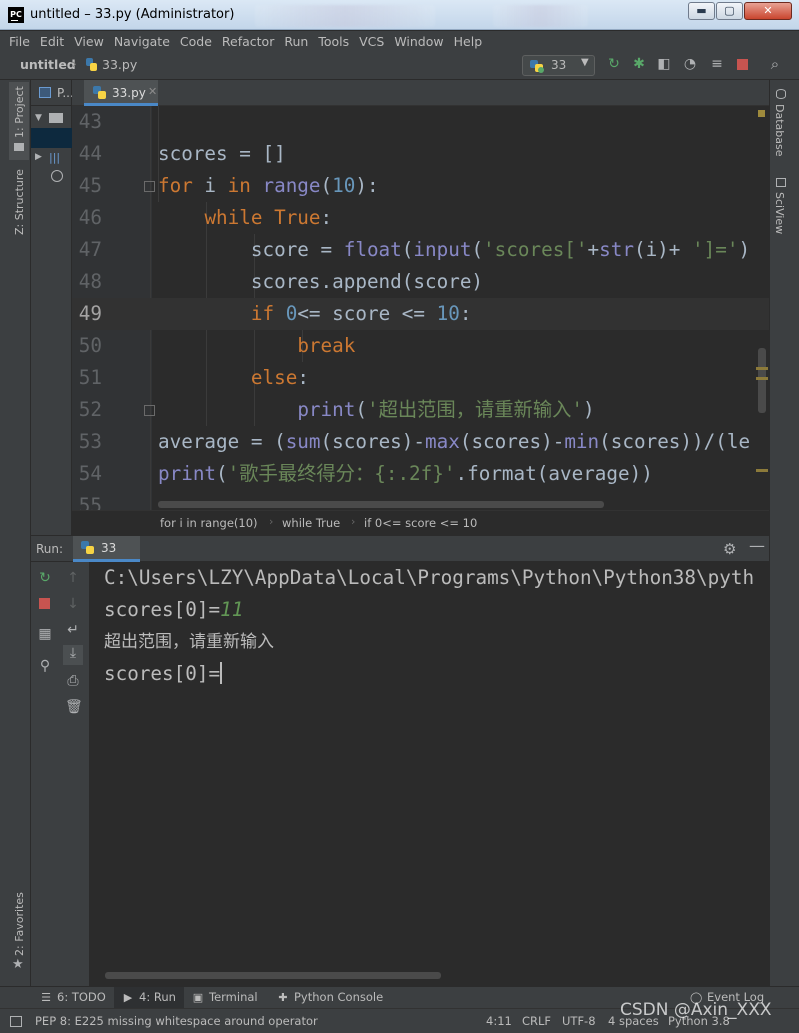  Describe the element at coordinates (248, 41) in the screenshot. I see `menu-refactor: Refactor` at that location.